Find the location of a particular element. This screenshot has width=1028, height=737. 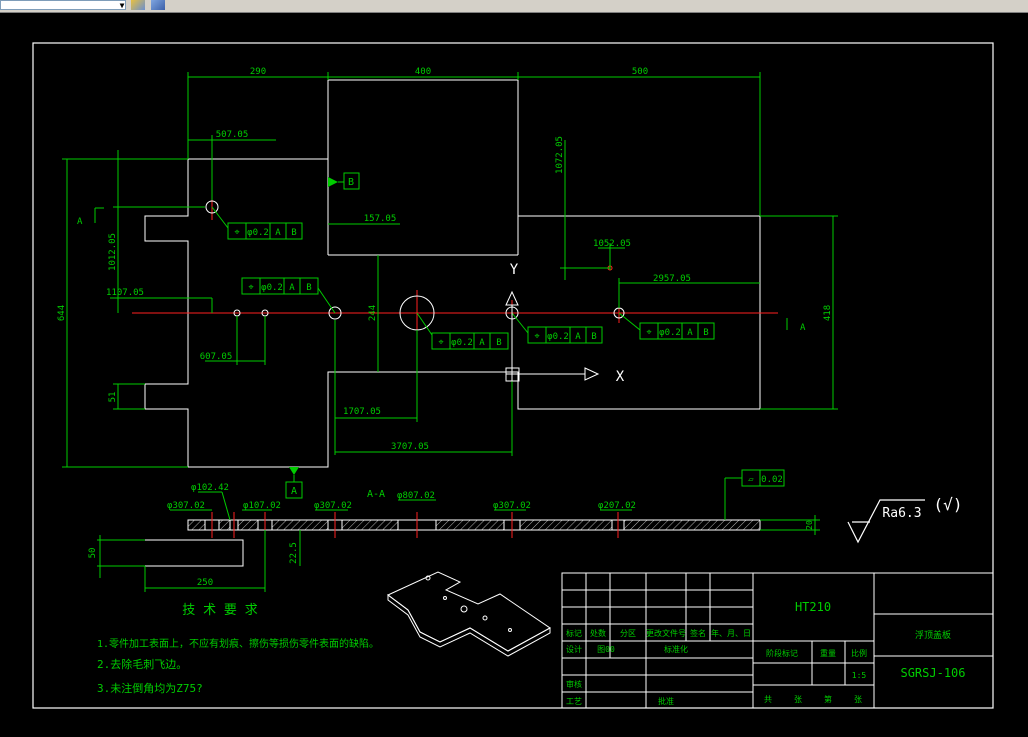

dim-2957: 2957.05 is located at coordinates (672, 279).